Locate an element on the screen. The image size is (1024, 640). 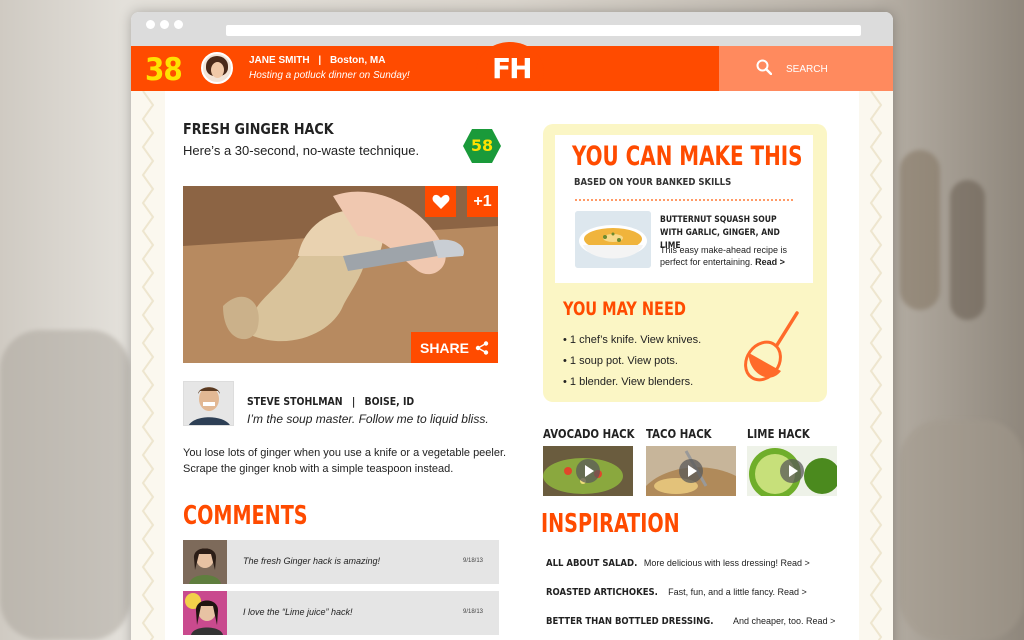
user-name: JANE SMITH is located at coordinates (279, 60).